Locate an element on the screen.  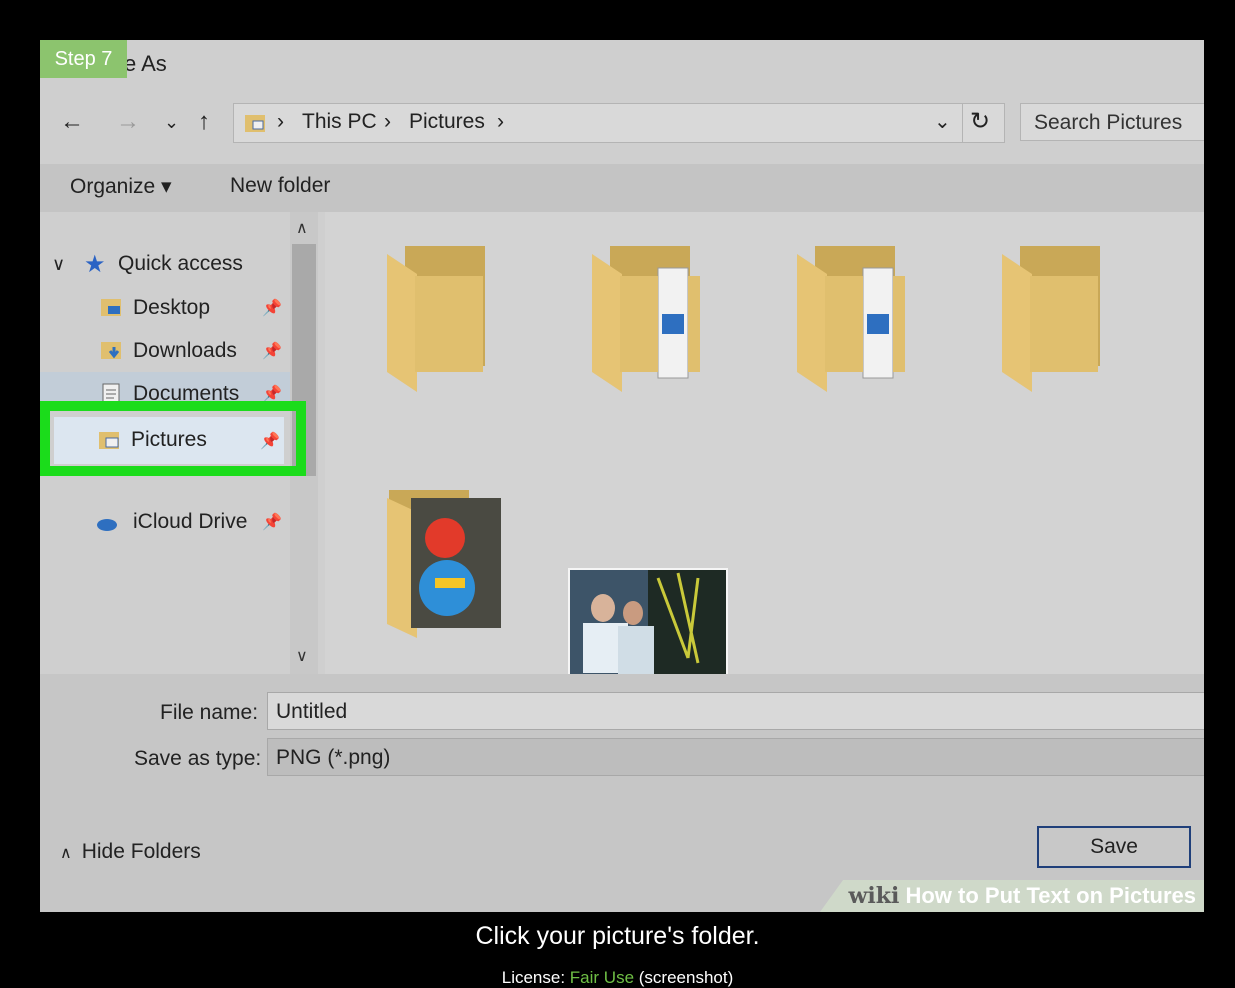
sidebar-item-label: Pictures is located at coordinates (169, 439).